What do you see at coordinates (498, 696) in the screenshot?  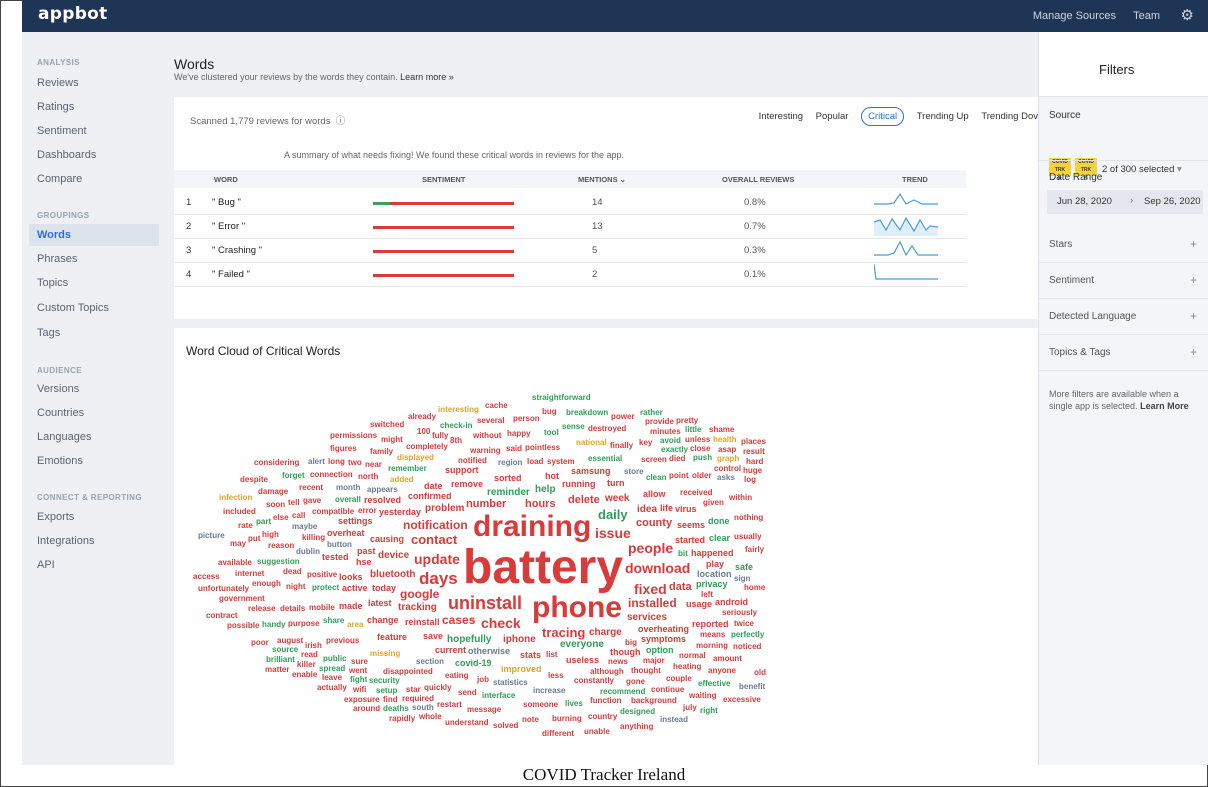 I see `cloud-word: interface` at bounding box center [498, 696].